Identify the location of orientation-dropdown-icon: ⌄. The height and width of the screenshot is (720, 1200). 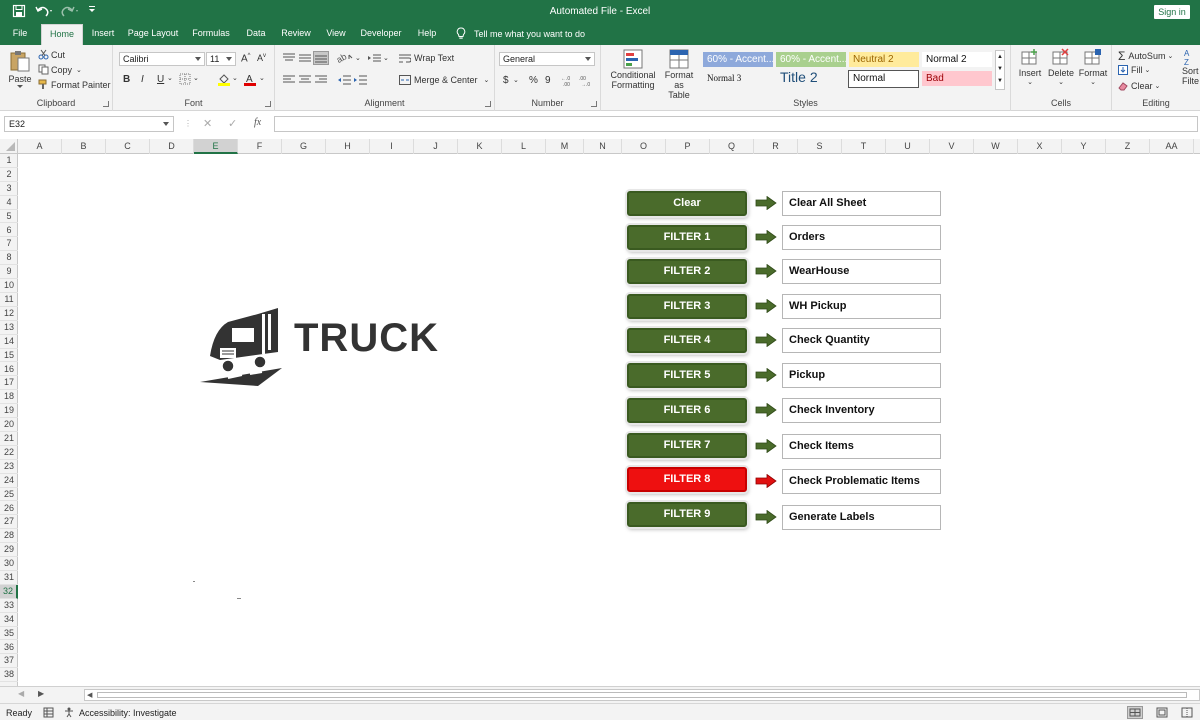
(358, 58).